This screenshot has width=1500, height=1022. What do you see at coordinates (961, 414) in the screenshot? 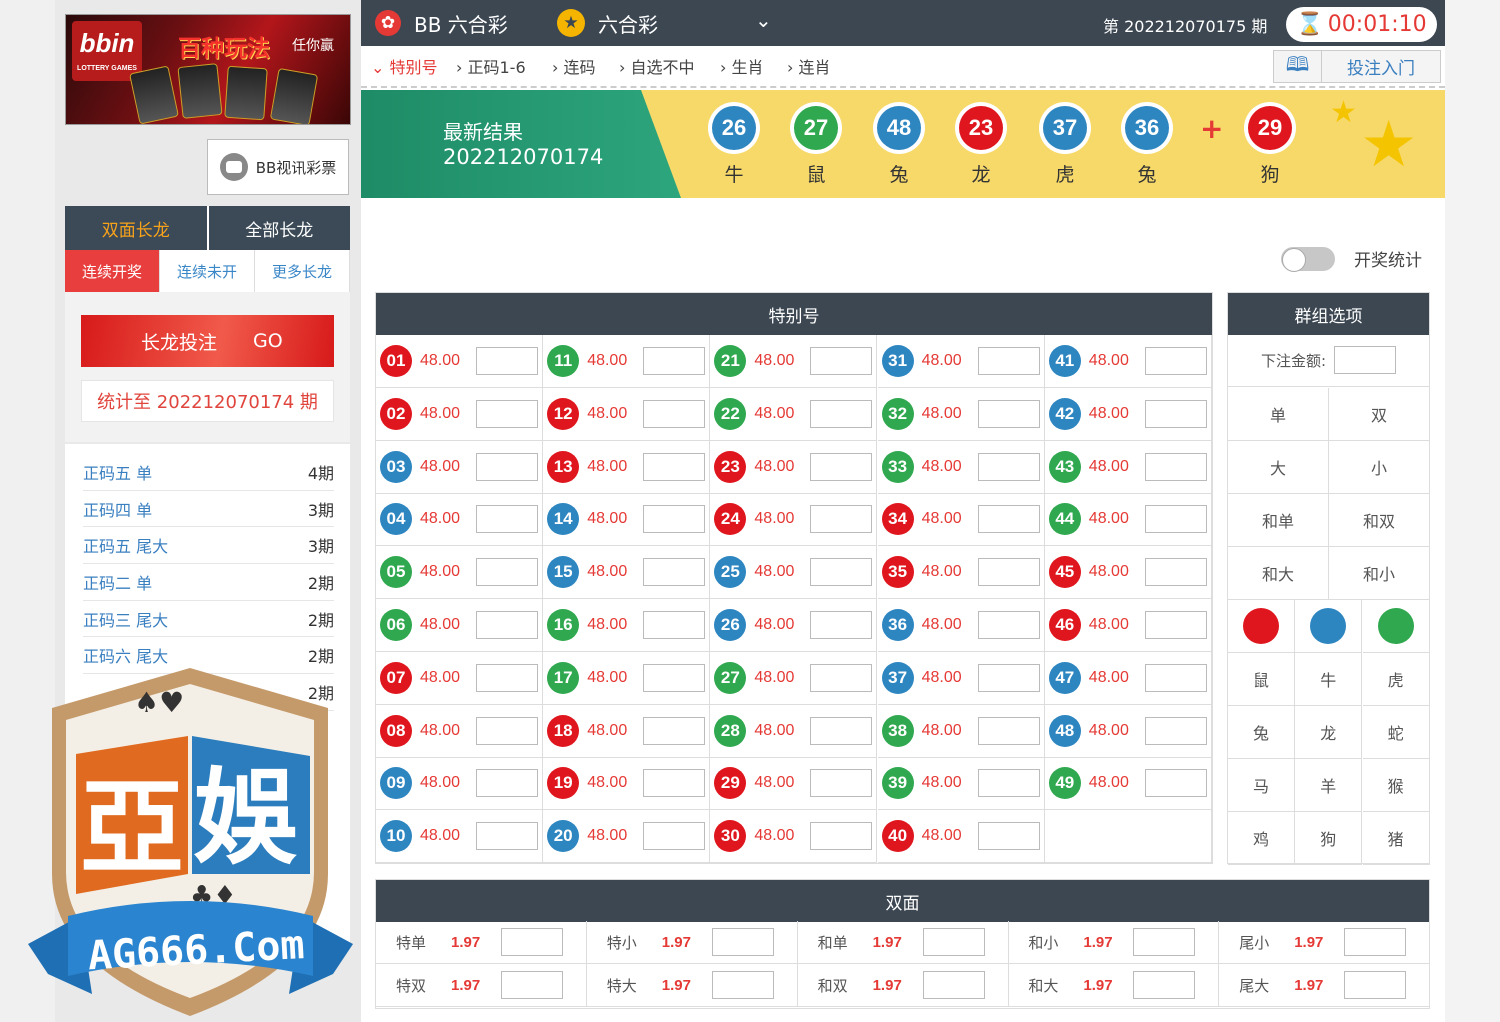
I see `number-cell: 32 48.00` at bounding box center [961, 414].